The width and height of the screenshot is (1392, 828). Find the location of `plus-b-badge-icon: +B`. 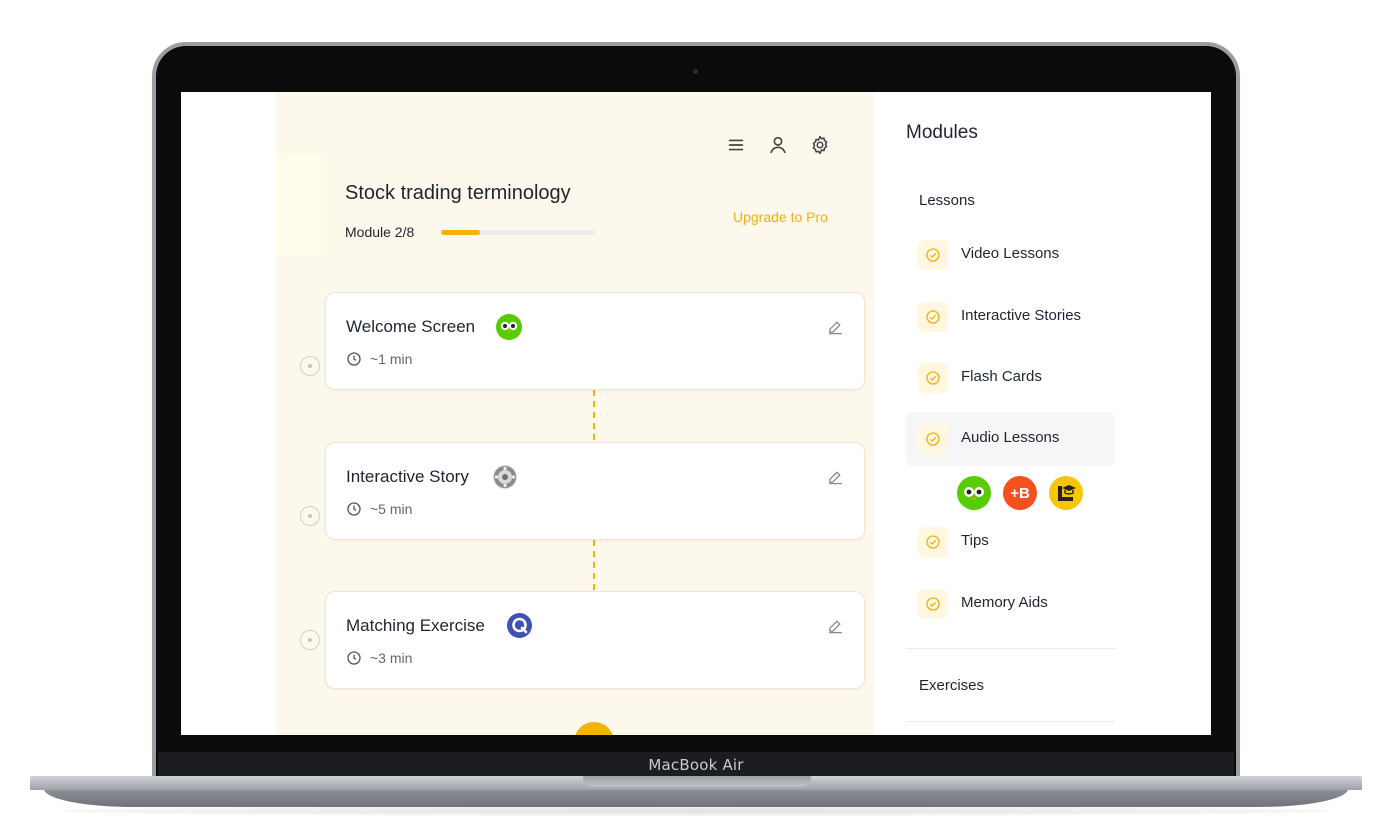

plus-b-badge-icon: +B is located at coordinates (1020, 493).